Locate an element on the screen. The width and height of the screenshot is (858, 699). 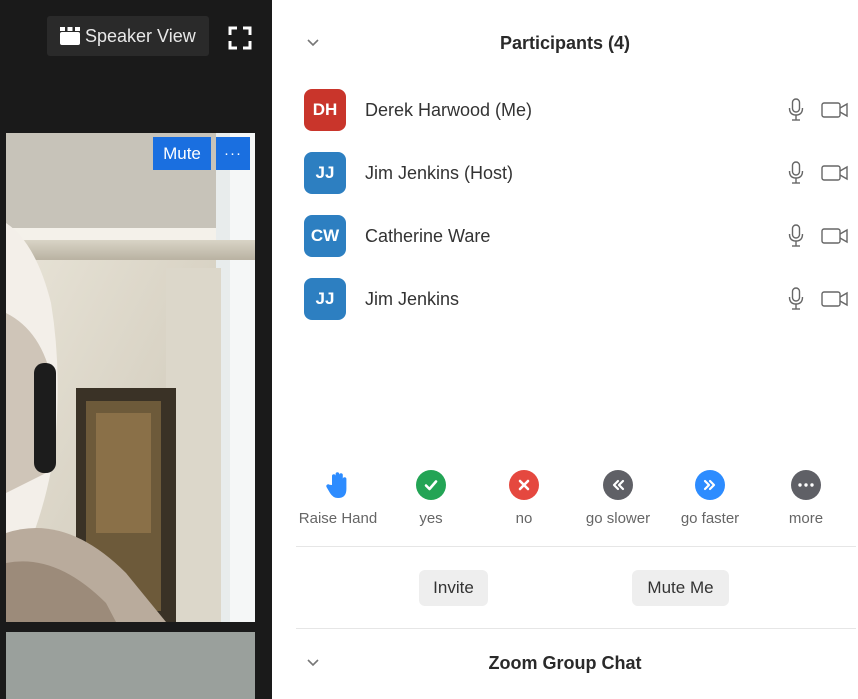
participant-name: Jim Jenkins is located at coordinates (412, 298).